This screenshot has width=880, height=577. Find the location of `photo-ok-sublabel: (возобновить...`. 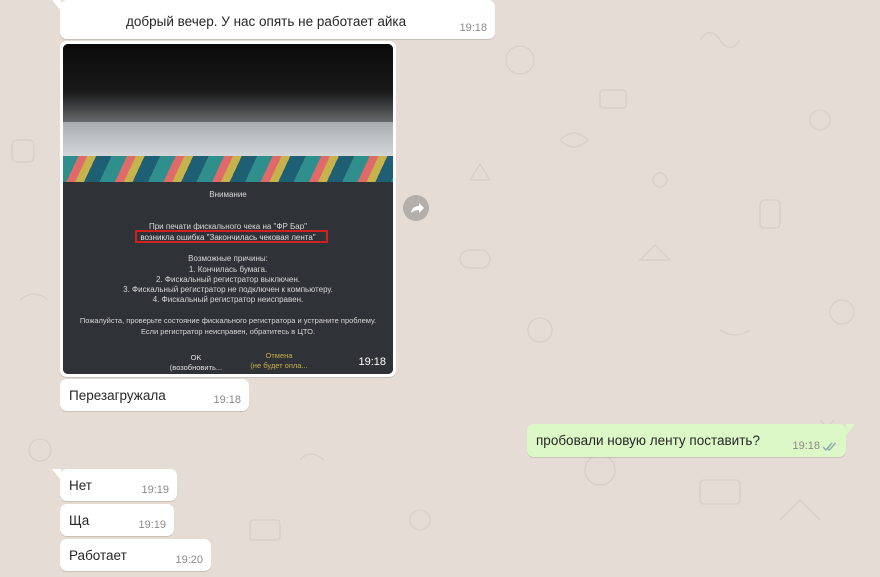

photo-ok-sublabel: (возобновить... is located at coordinates (196, 367).